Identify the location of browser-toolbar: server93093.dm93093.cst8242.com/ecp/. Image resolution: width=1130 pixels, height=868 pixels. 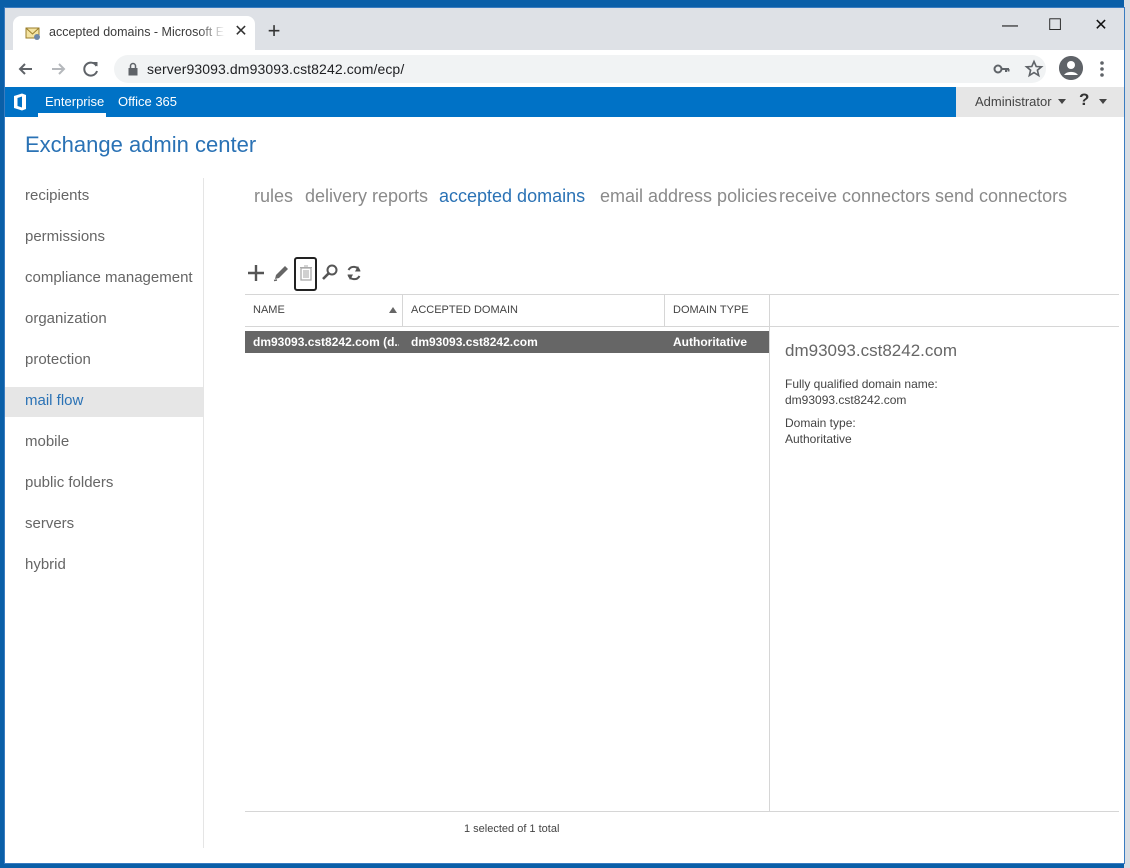
(564, 69).